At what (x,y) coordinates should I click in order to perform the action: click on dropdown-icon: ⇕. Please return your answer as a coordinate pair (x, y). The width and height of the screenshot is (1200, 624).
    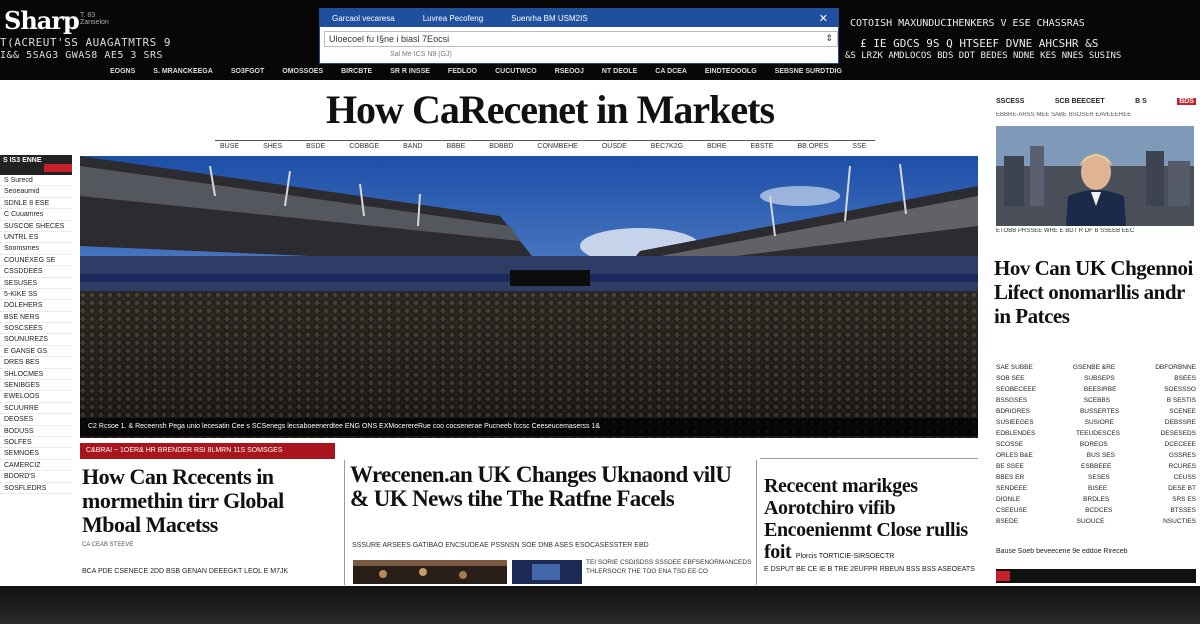
    Looking at the image, I should click on (829, 38).